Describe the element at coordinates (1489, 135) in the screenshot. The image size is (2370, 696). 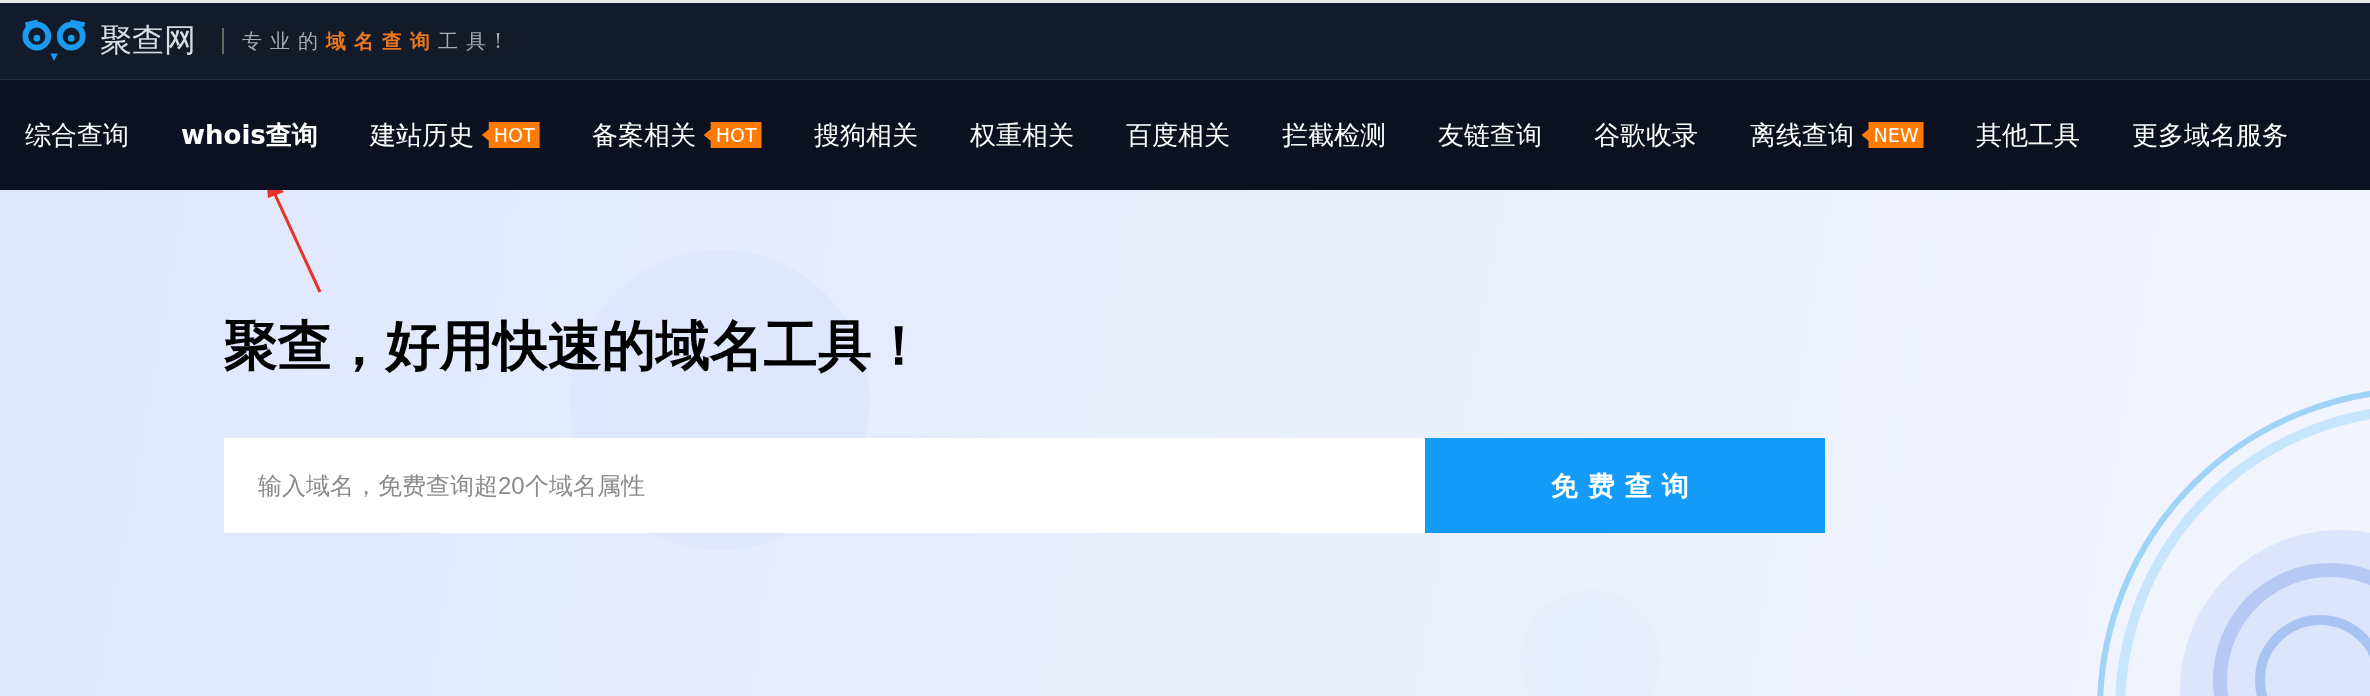
I see `nav-link: 友链查询` at that location.